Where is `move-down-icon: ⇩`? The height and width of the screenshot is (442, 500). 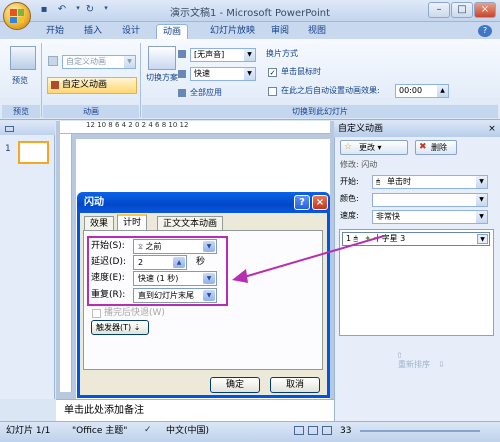
move-down-icon: ⇩ is located at coordinates (441, 364).